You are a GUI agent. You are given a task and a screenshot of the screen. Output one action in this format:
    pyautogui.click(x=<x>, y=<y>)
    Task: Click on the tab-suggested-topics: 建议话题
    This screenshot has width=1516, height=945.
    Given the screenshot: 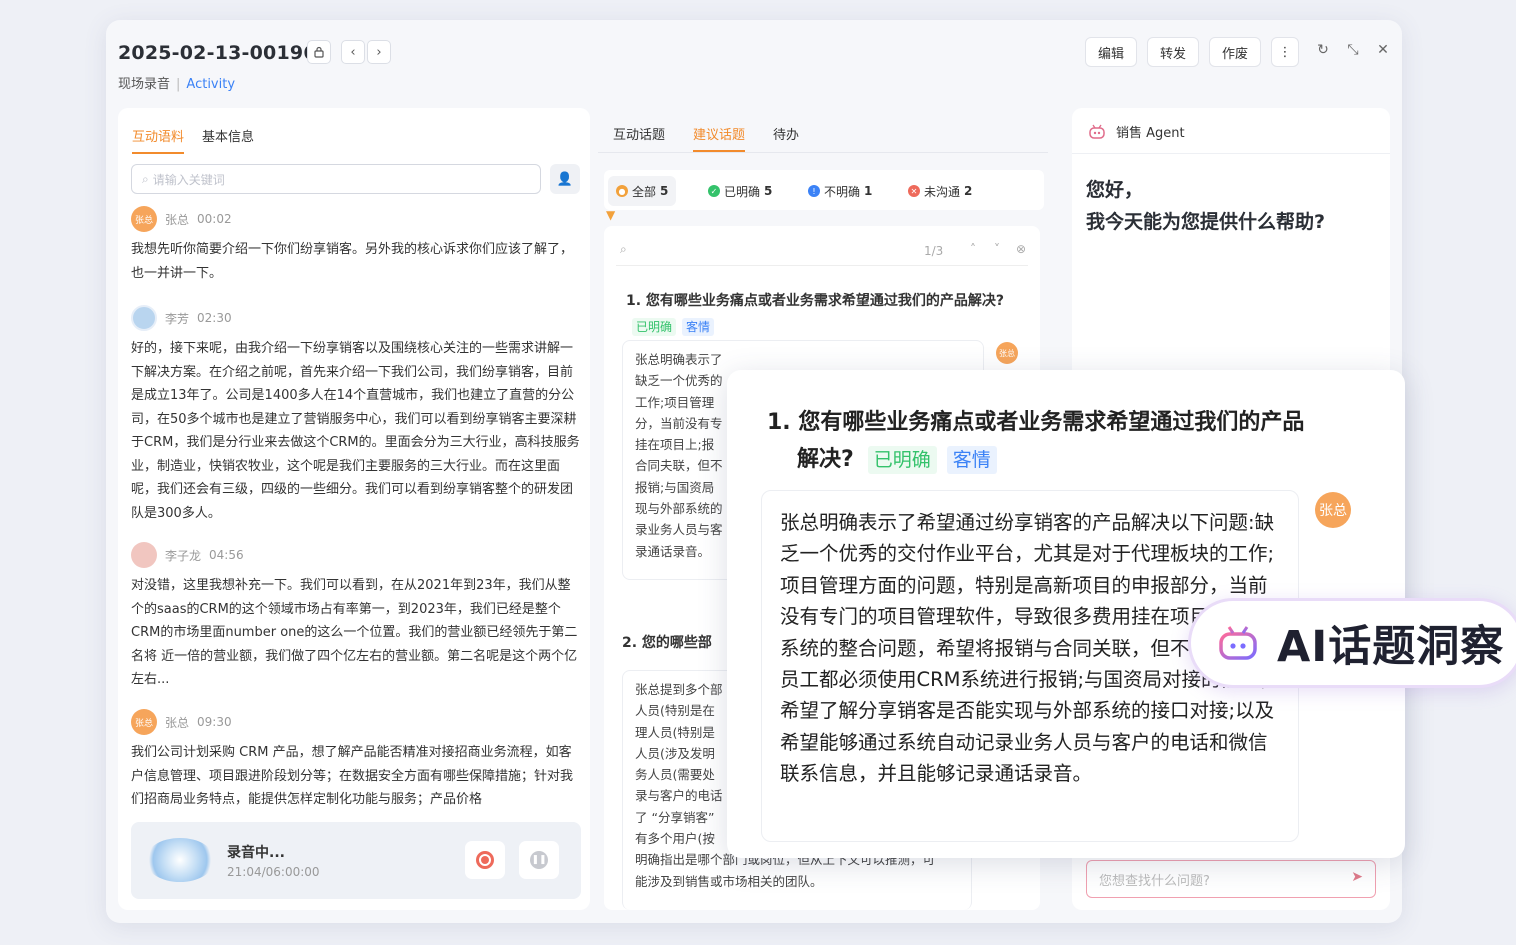 What is the action you would take?
    pyautogui.click(x=719, y=138)
    